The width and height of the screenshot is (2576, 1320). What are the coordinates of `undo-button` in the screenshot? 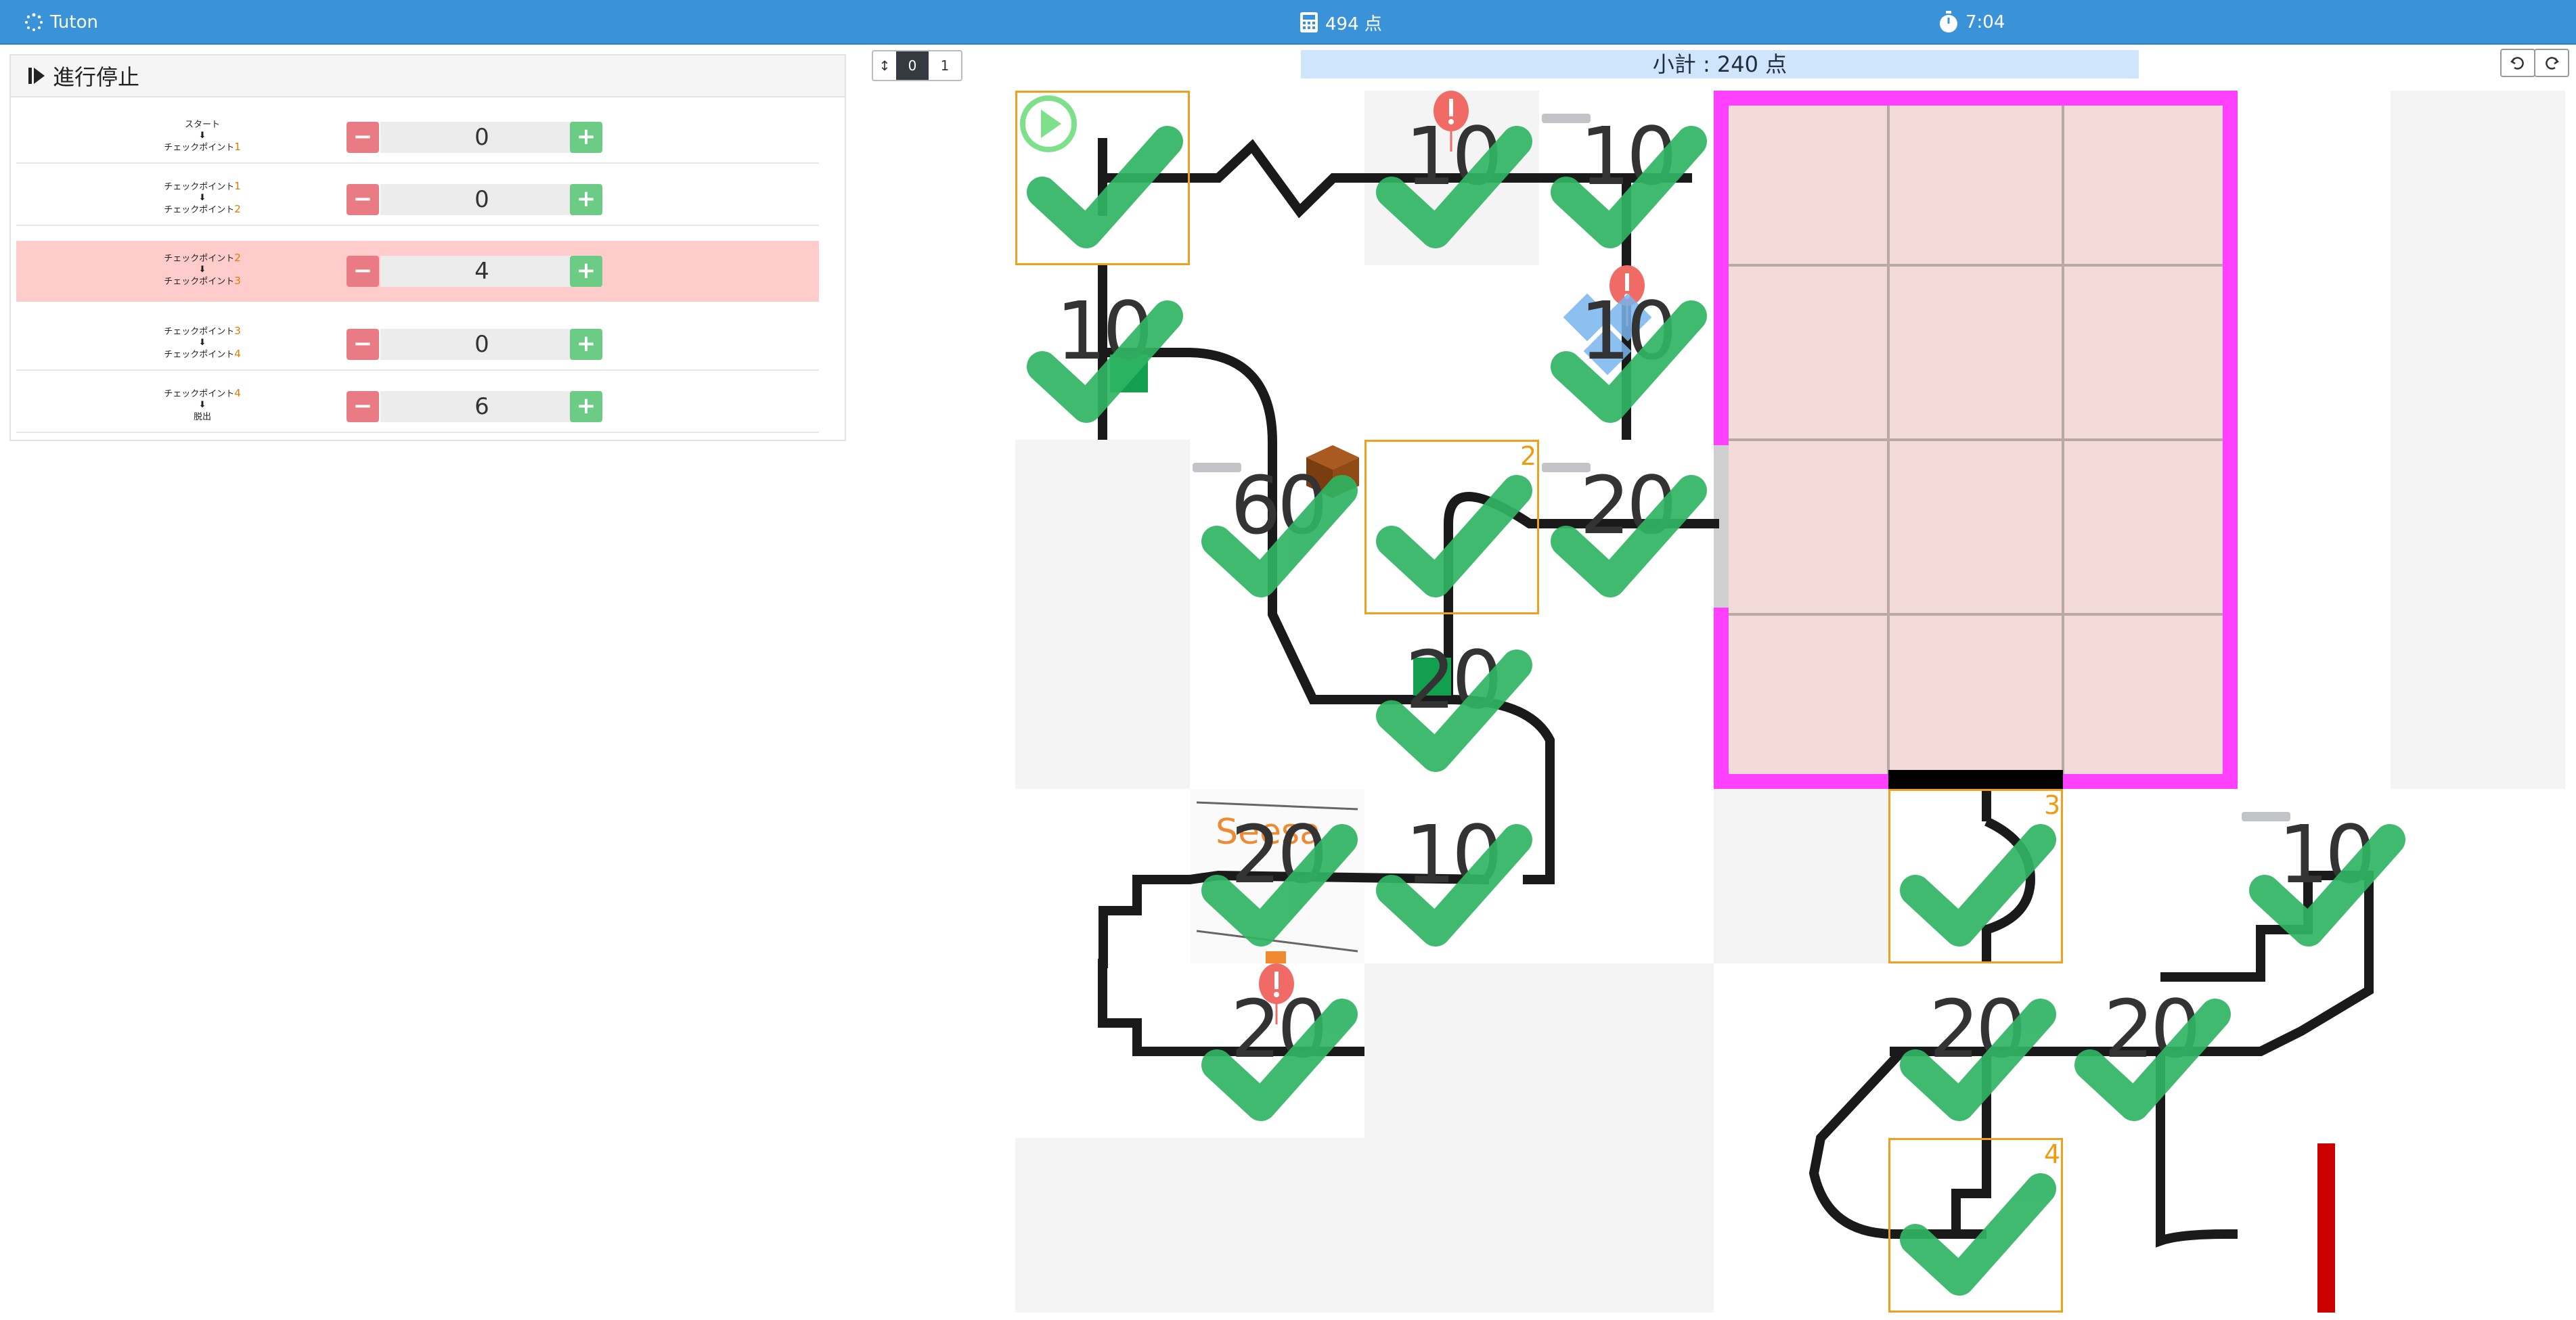 It's located at (2517, 63).